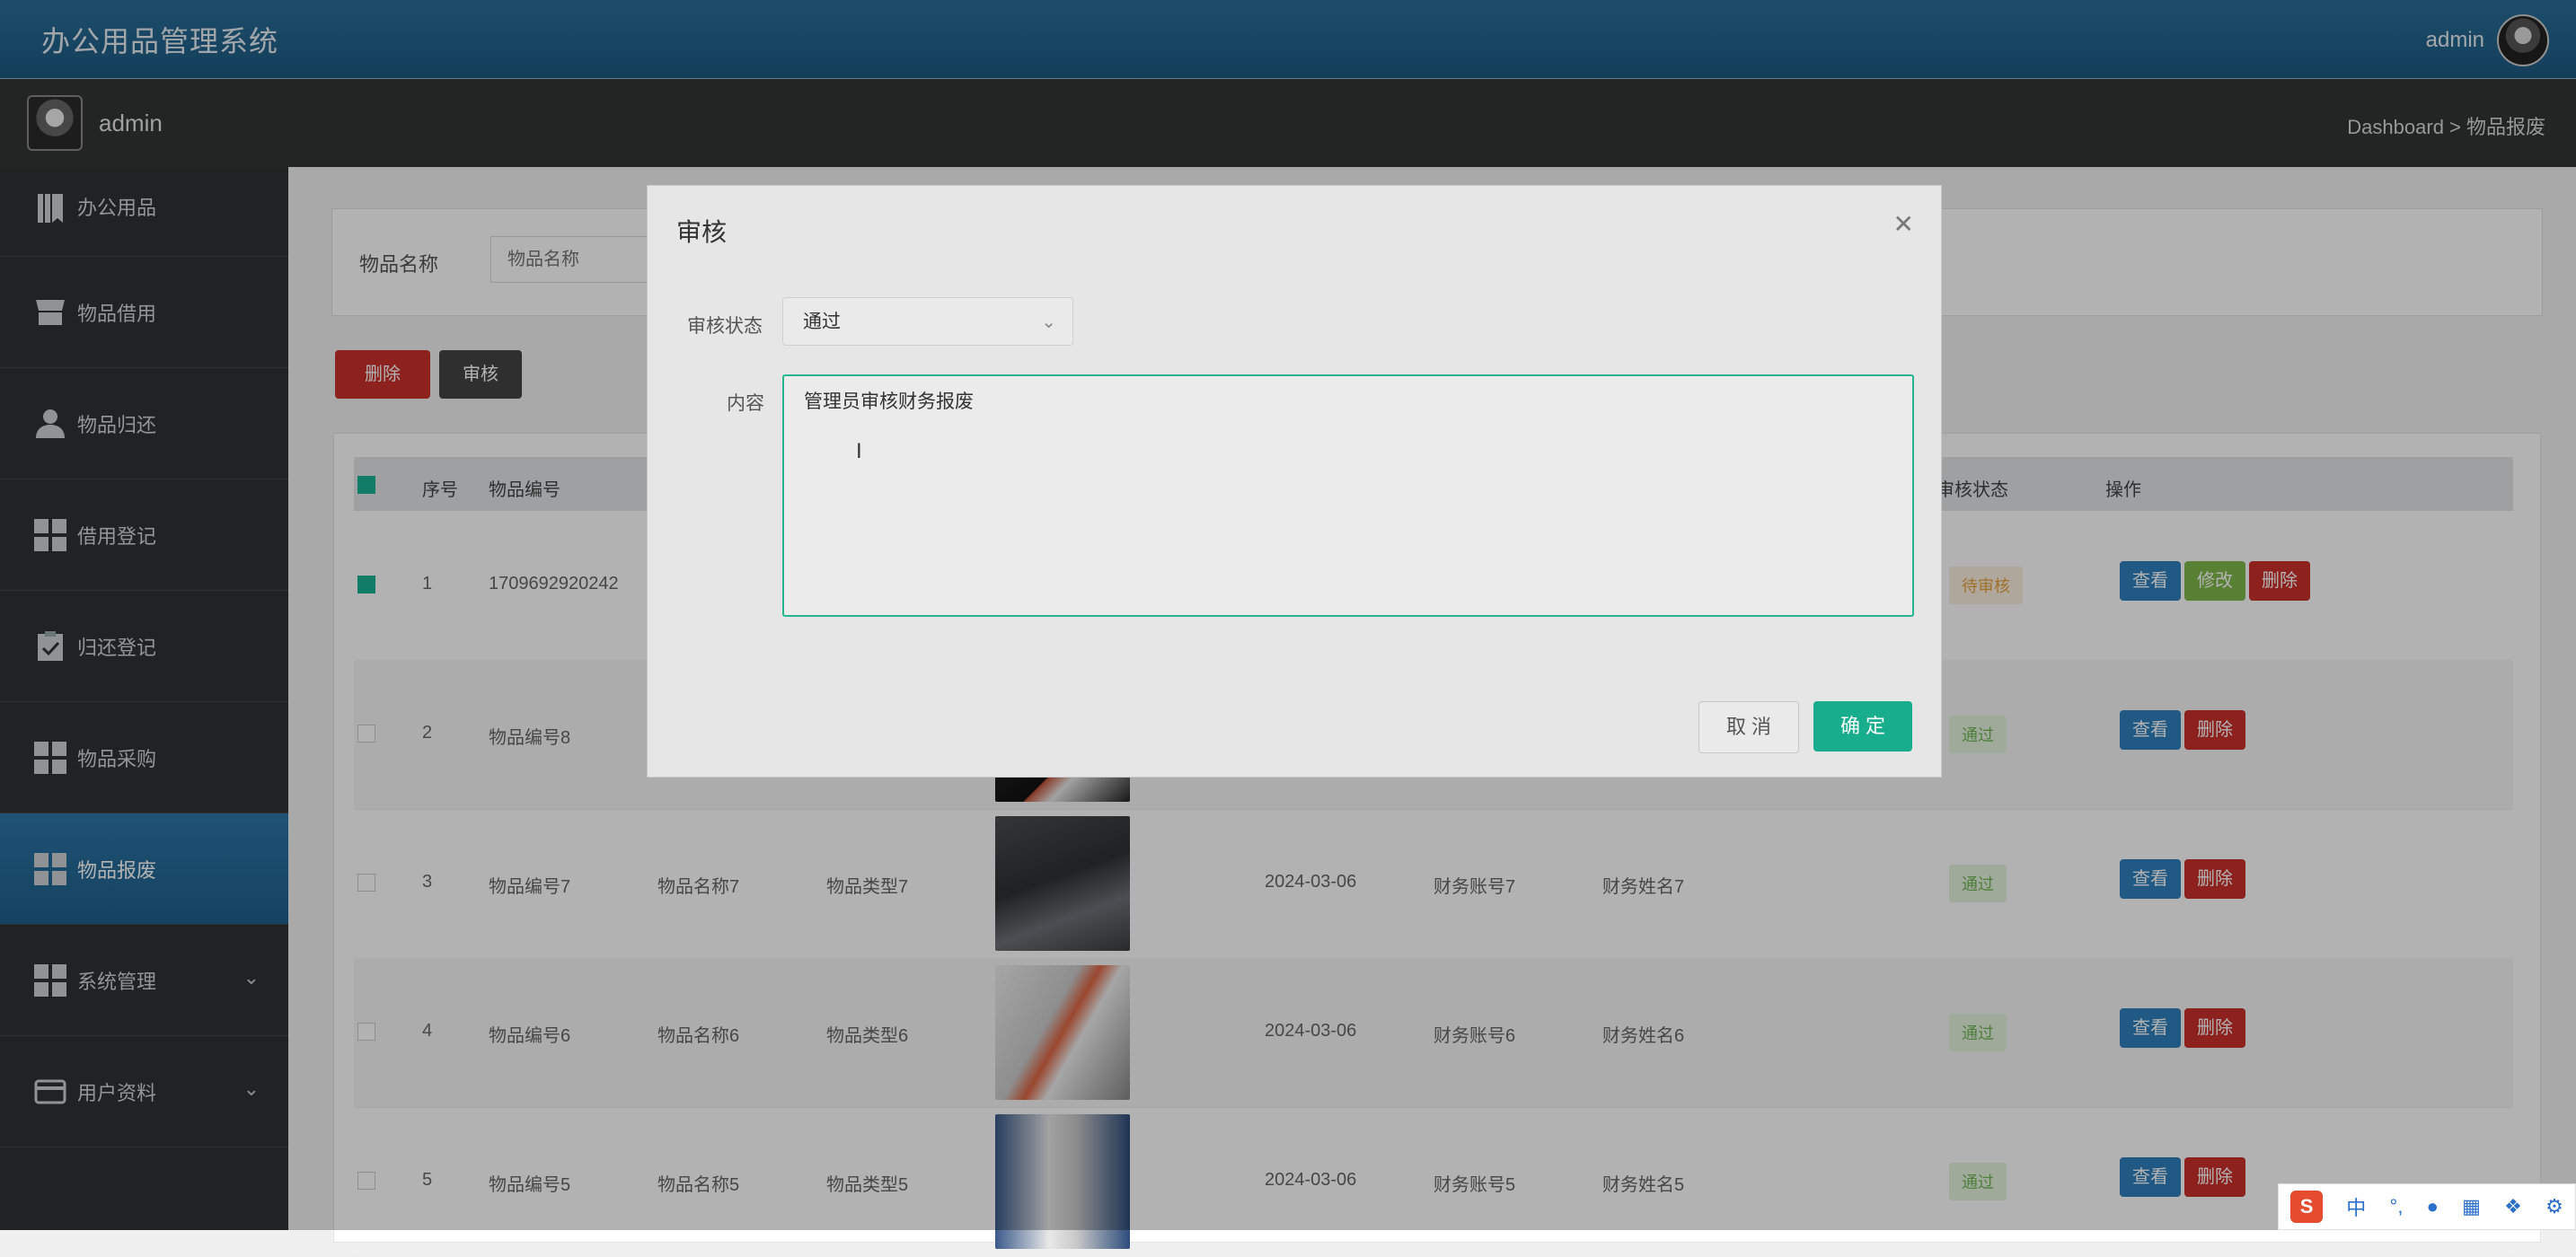 The height and width of the screenshot is (1257, 2576). What do you see at coordinates (889, 401) in the screenshot?
I see `content-text: 管理员审核财务报废` at bounding box center [889, 401].